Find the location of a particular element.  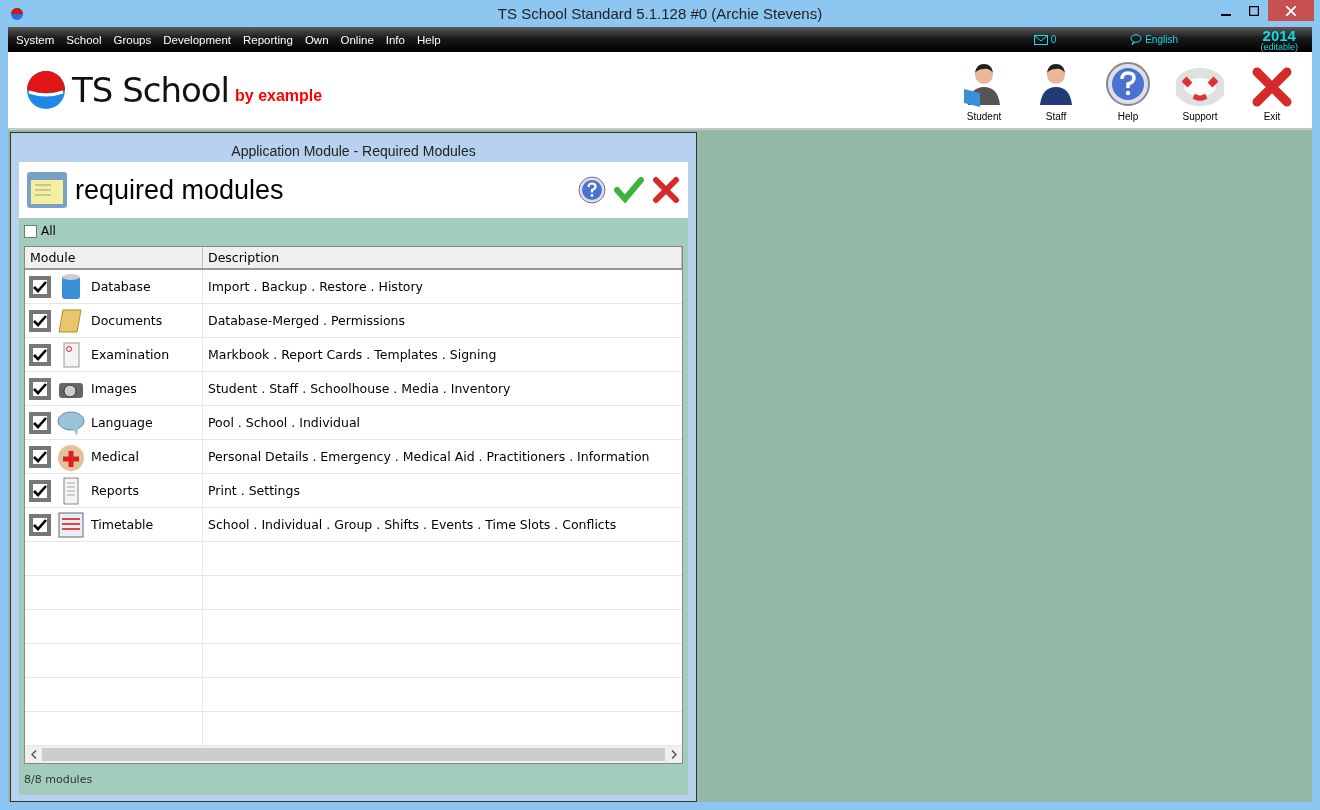

envelope-icon is located at coordinates (1040, 39).